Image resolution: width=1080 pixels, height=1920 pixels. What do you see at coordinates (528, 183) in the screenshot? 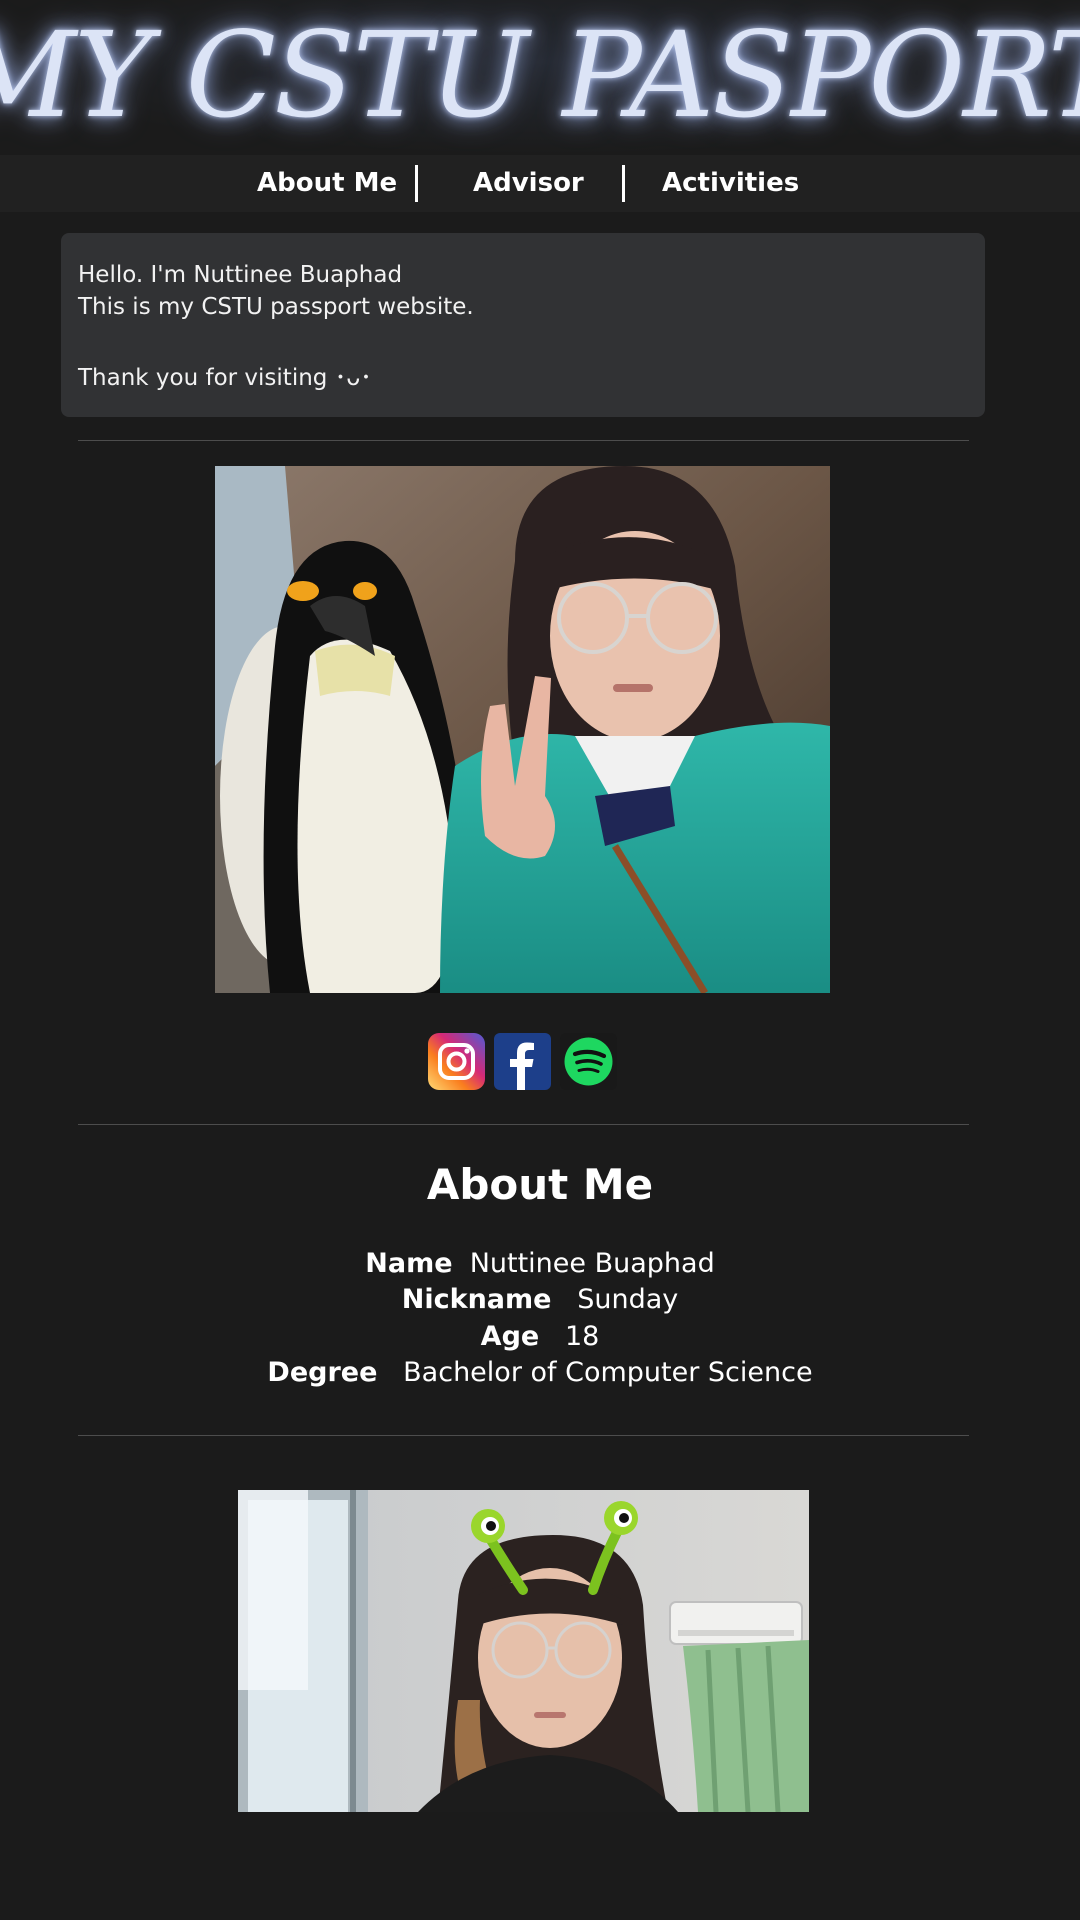
I see `nav-advisor: Advisor` at bounding box center [528, 183].